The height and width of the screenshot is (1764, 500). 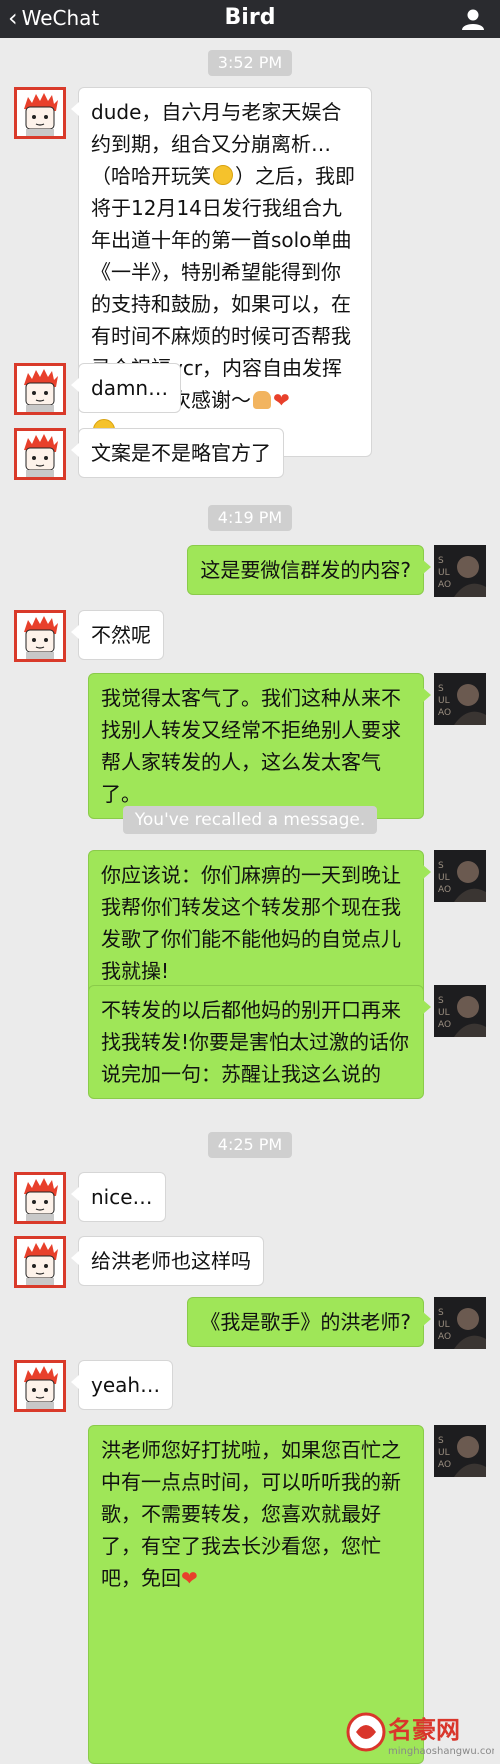 I want to click on outgoing-message: 这是要微信群发的内容?, so click(x=309, y=570).